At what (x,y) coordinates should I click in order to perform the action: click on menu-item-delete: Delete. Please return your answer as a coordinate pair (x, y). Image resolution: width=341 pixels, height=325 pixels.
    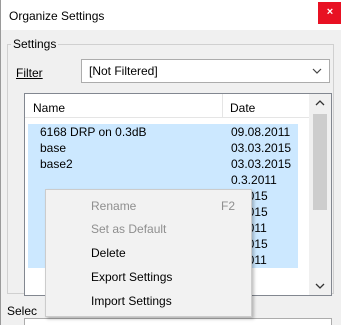
    Looking at the image, I should click on (148, 253).